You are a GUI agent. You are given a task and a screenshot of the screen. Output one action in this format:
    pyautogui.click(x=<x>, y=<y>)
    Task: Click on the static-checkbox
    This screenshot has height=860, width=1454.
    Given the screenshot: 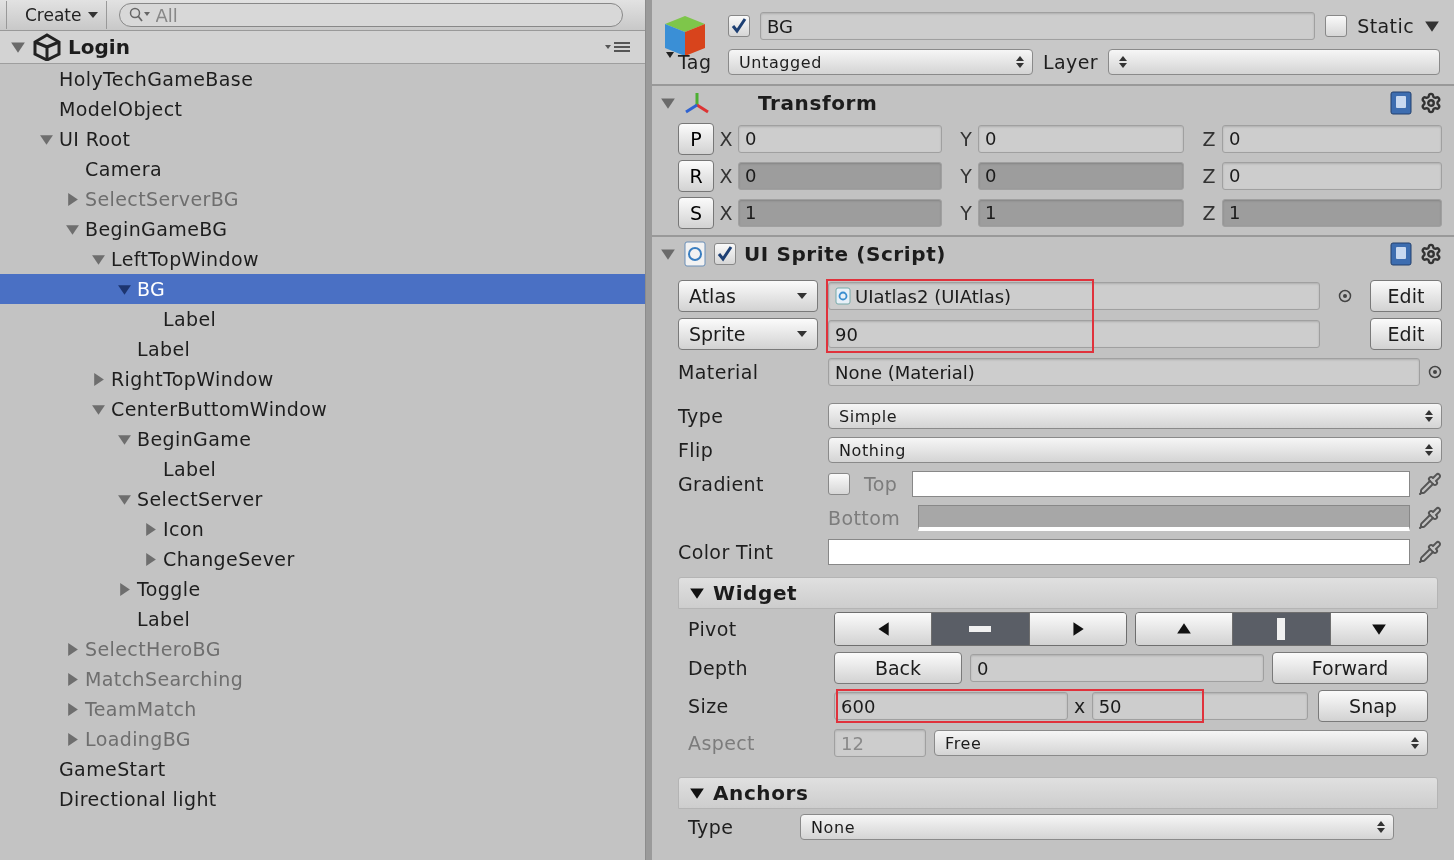 What is the action you would take?
    pyautogui.click(x=1336, y=26)
    